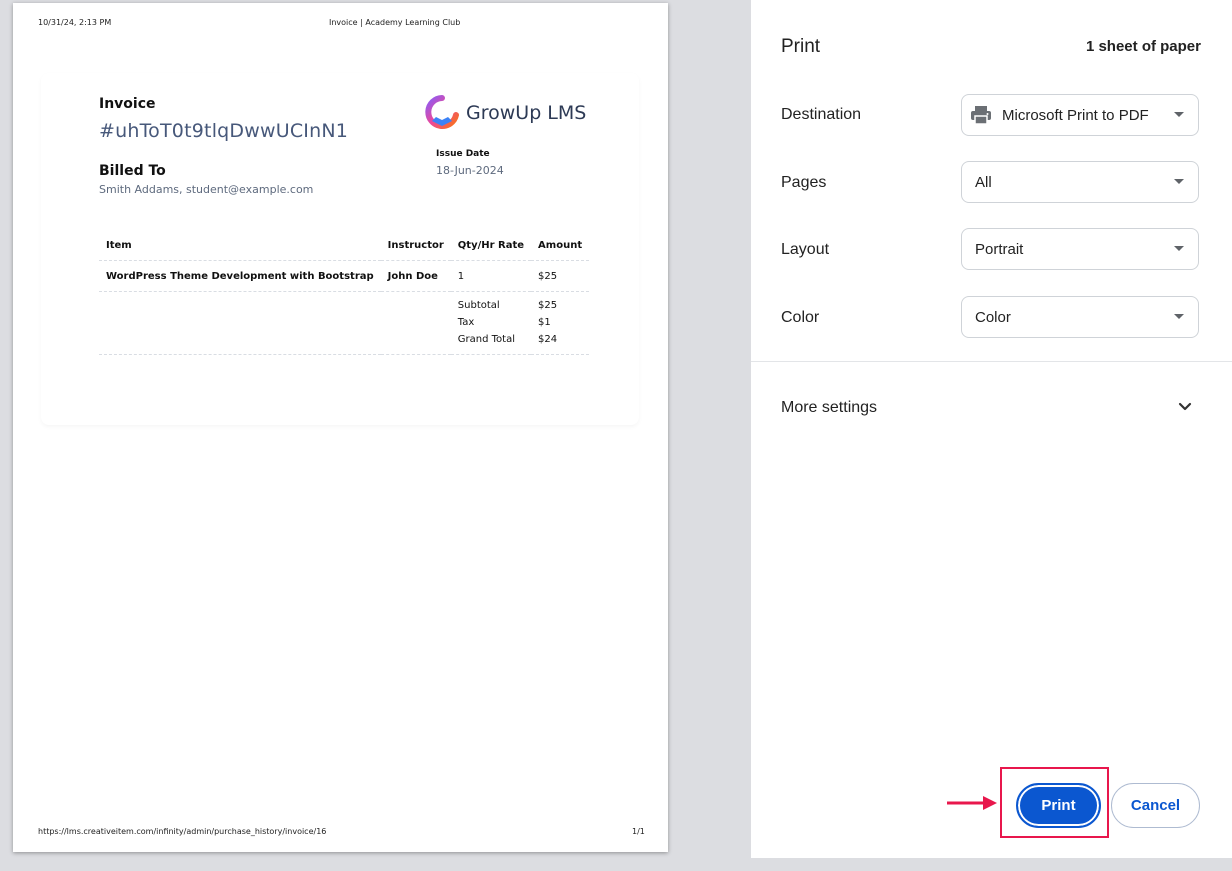  I want to click on grand-total-label: Grand Total, so click(486, 339).